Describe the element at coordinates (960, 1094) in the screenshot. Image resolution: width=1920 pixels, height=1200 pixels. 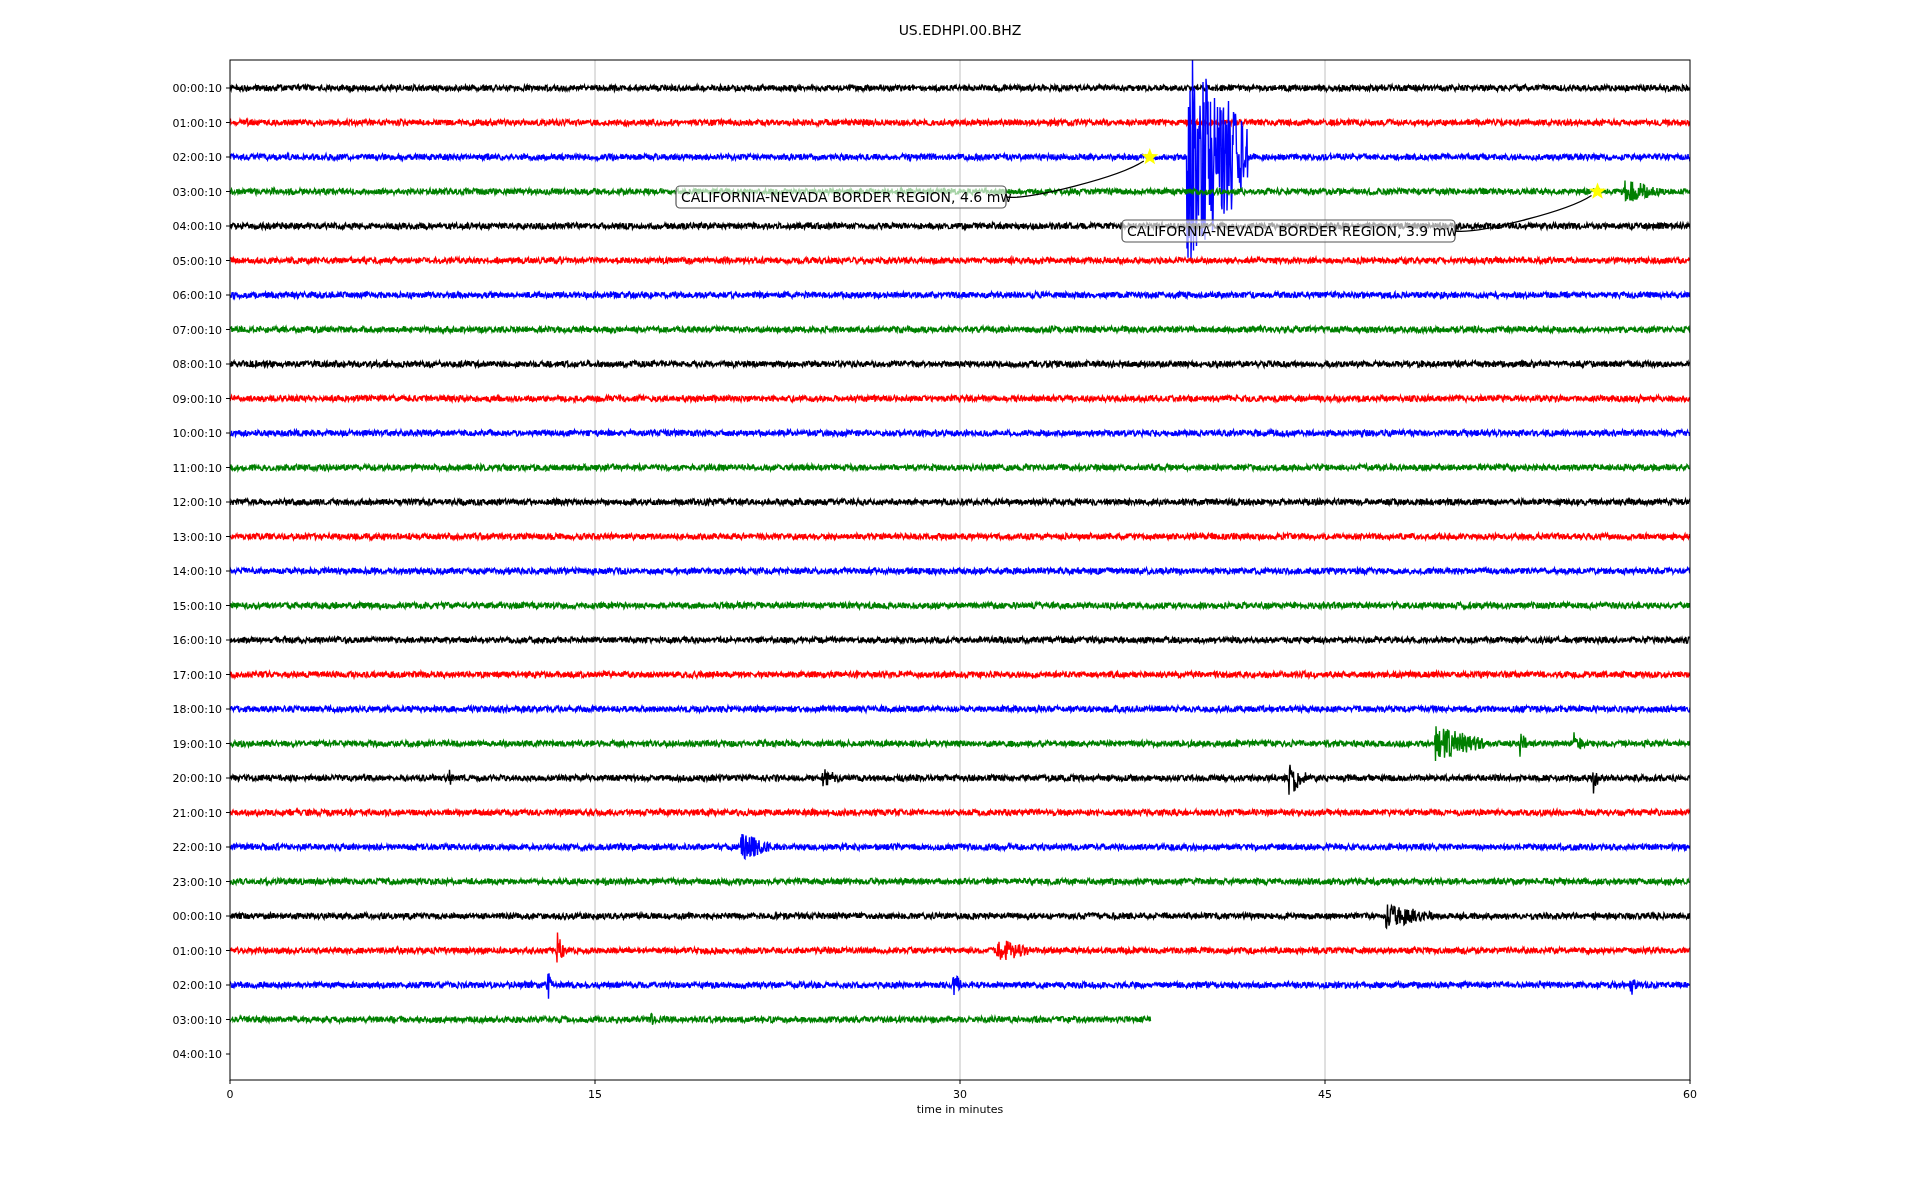
I see `tick-label: 30` at that location.